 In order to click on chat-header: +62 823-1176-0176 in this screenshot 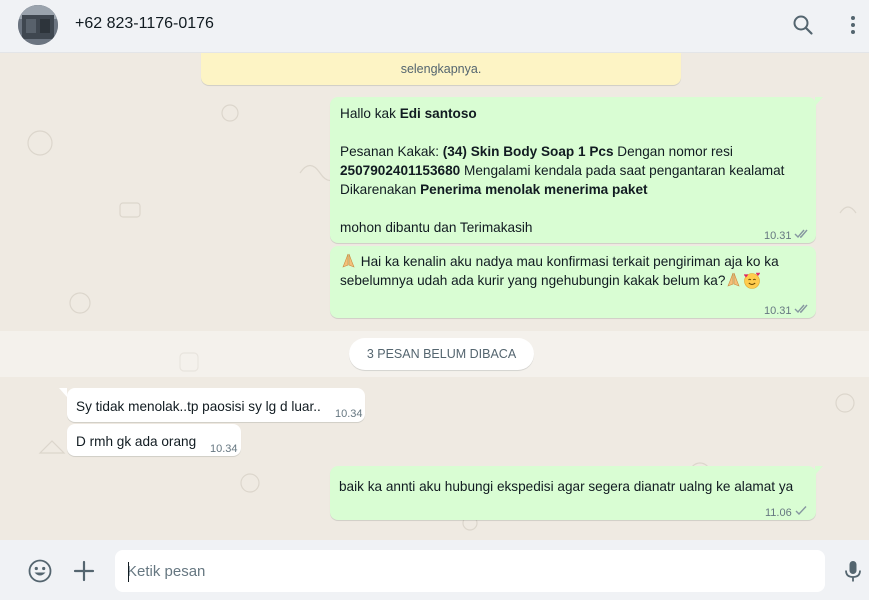, I will do `click(434, 26)`.